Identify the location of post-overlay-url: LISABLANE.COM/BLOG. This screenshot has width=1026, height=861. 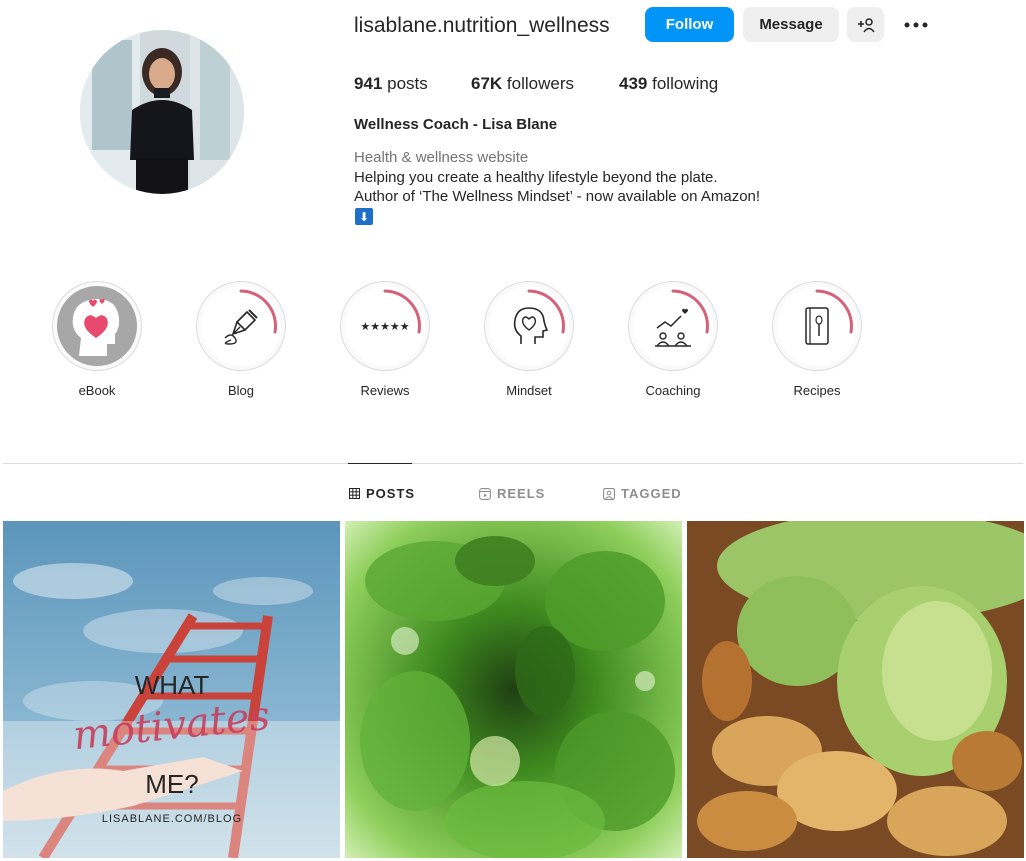
(172, 819).